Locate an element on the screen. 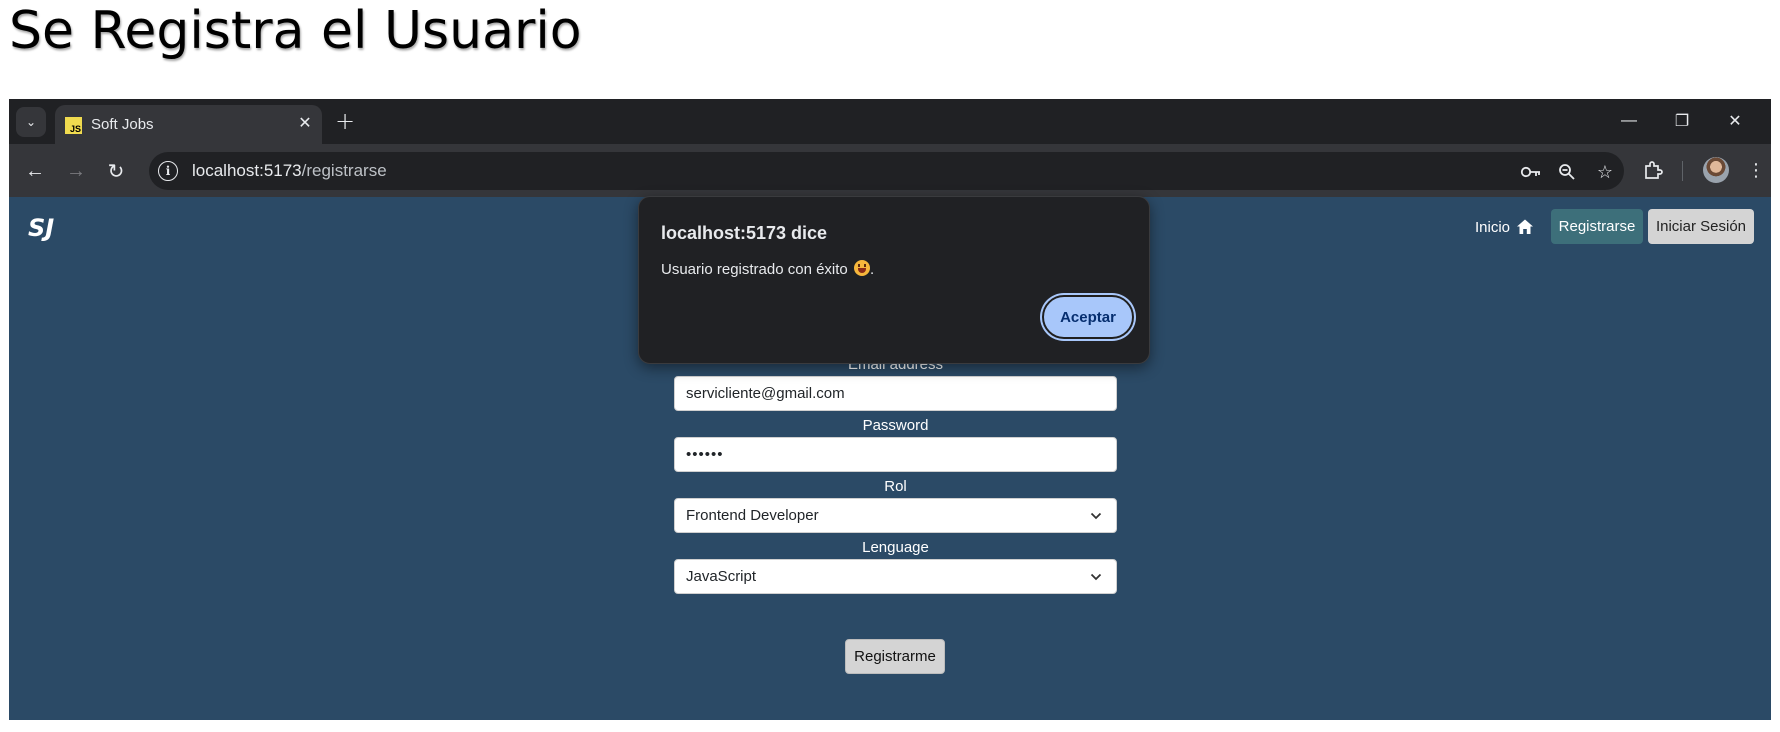  forward-arrow-icon: → is located at coordinates (76, 171).